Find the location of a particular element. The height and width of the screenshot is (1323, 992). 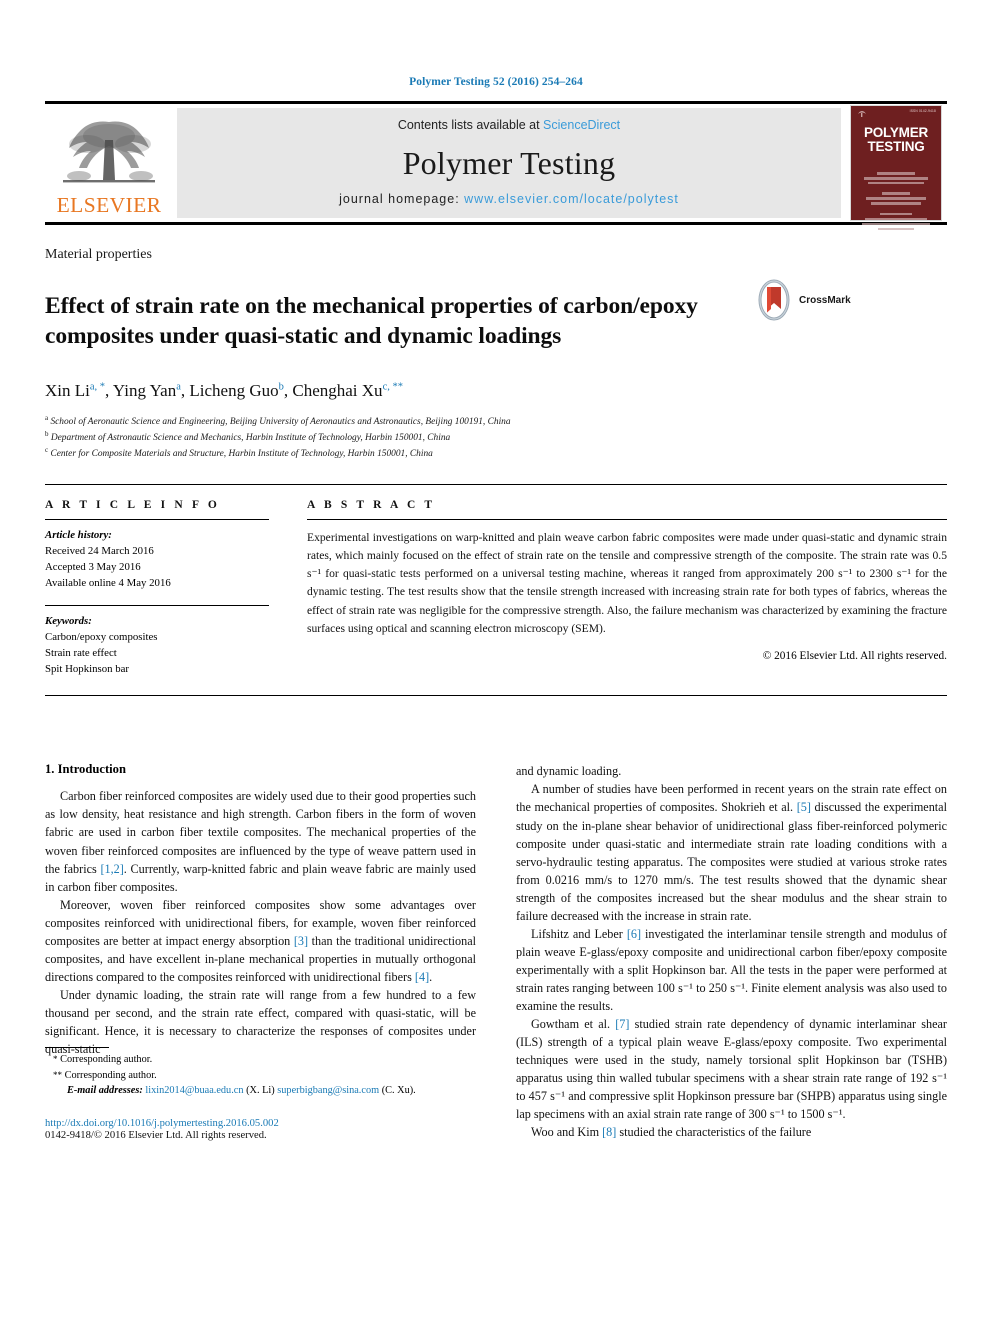

citation-reference: [3] is located at coordinates (301, 941).